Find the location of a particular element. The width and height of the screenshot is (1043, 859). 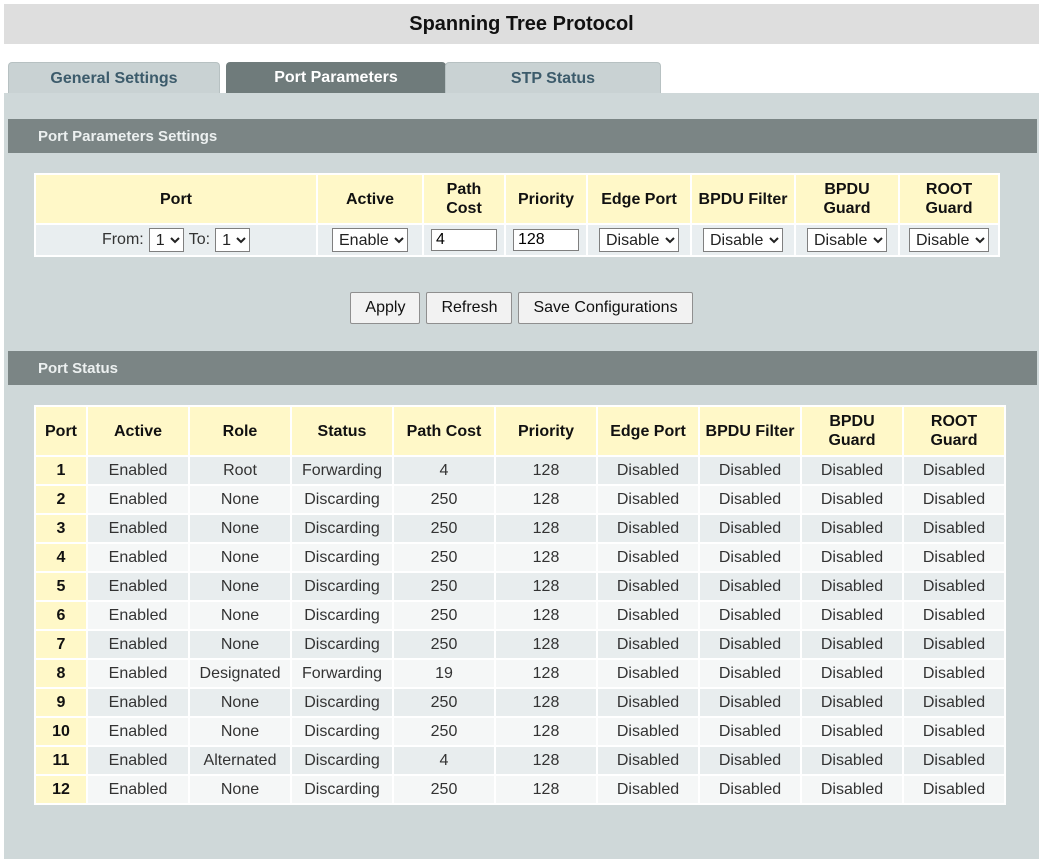

bpdu-guard-select: Disable is located at coordinates (847, 240).